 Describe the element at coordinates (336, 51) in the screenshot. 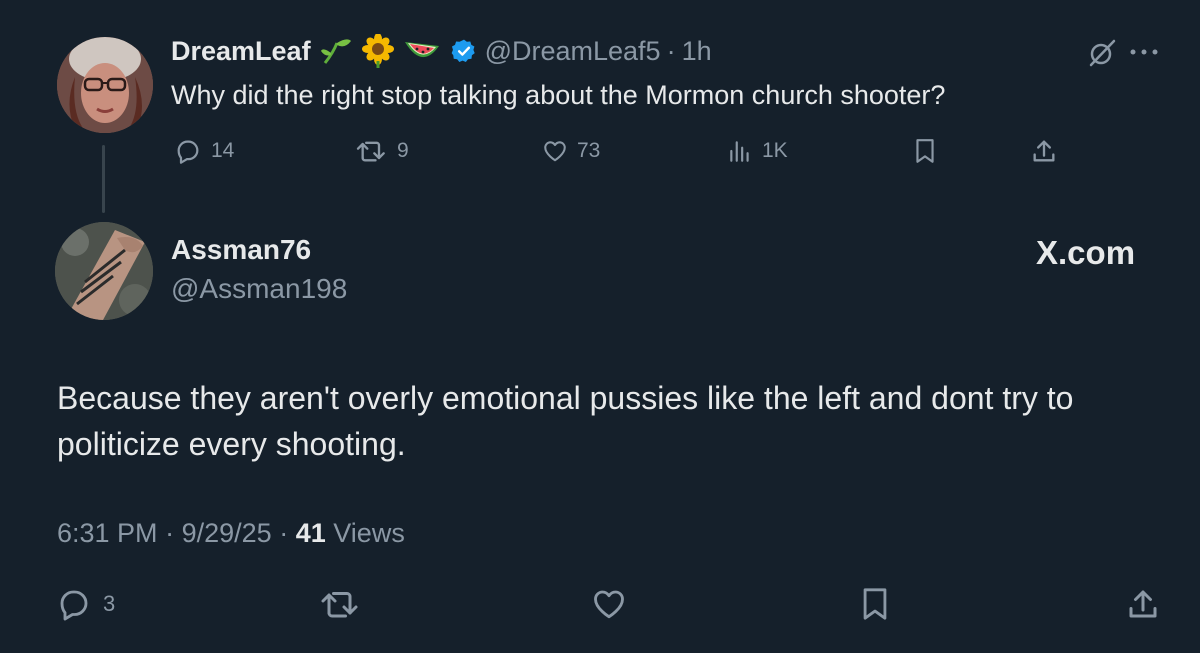

I see `seedling-emoji-icon` at that location.